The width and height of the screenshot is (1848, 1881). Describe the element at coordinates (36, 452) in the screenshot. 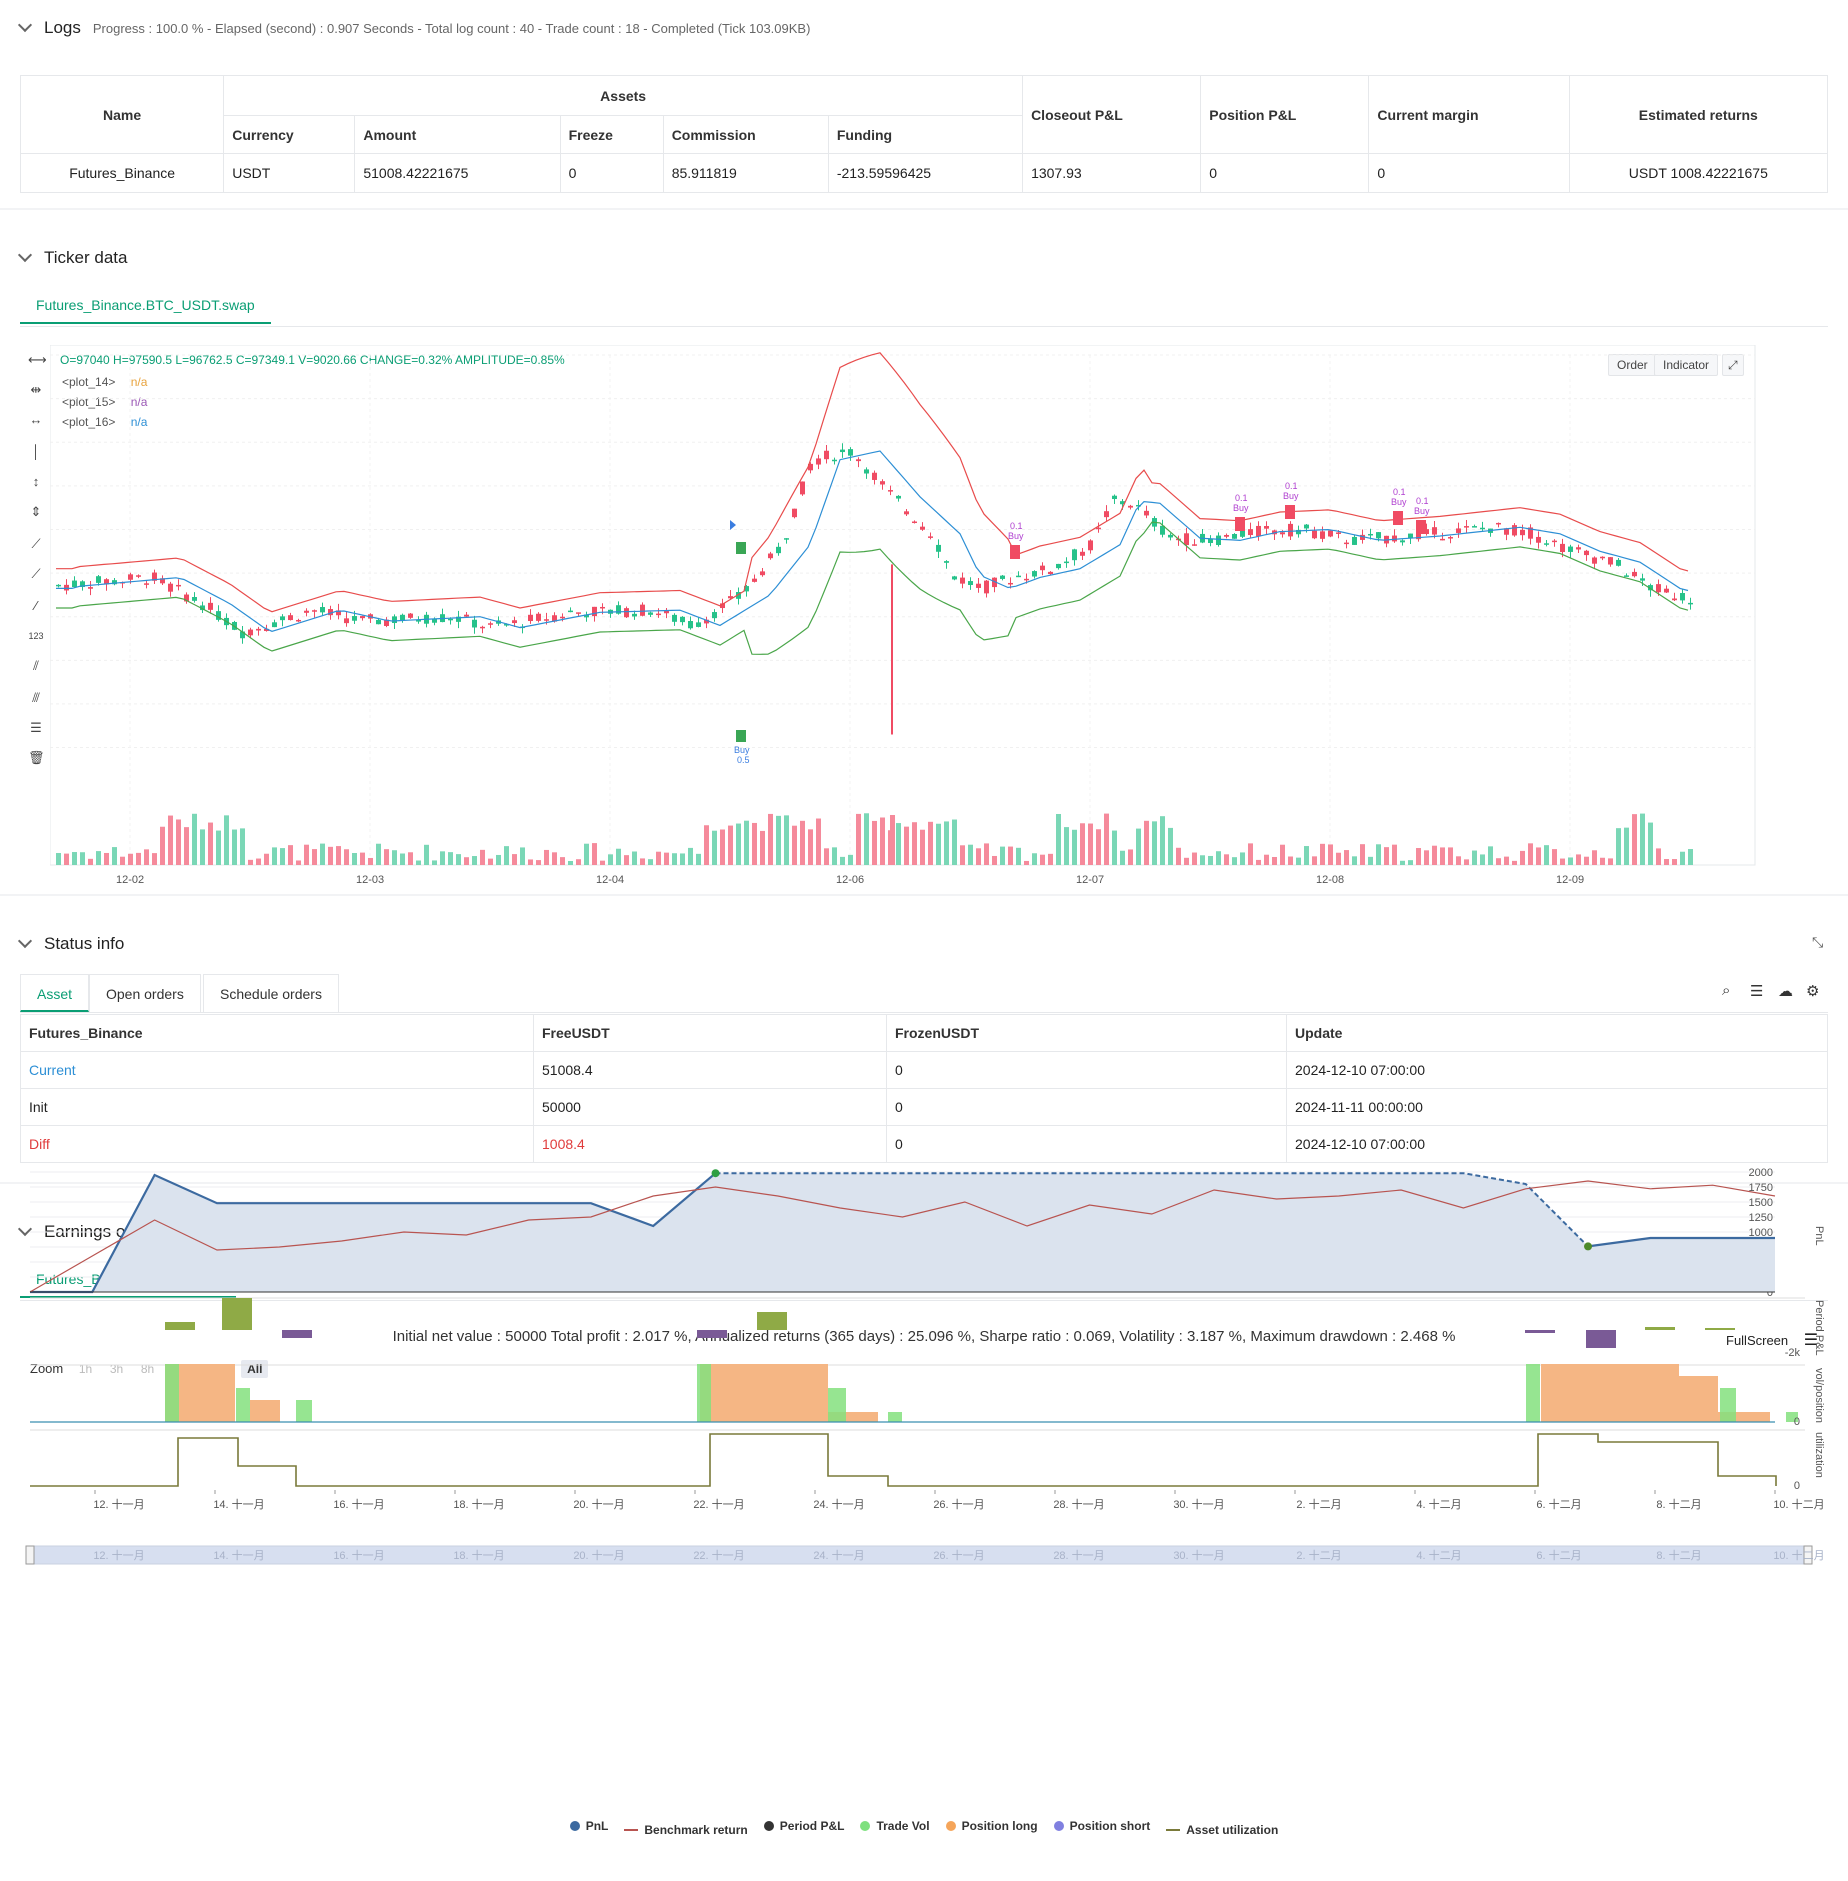

I see `vertical-line-icon: │` at that location.